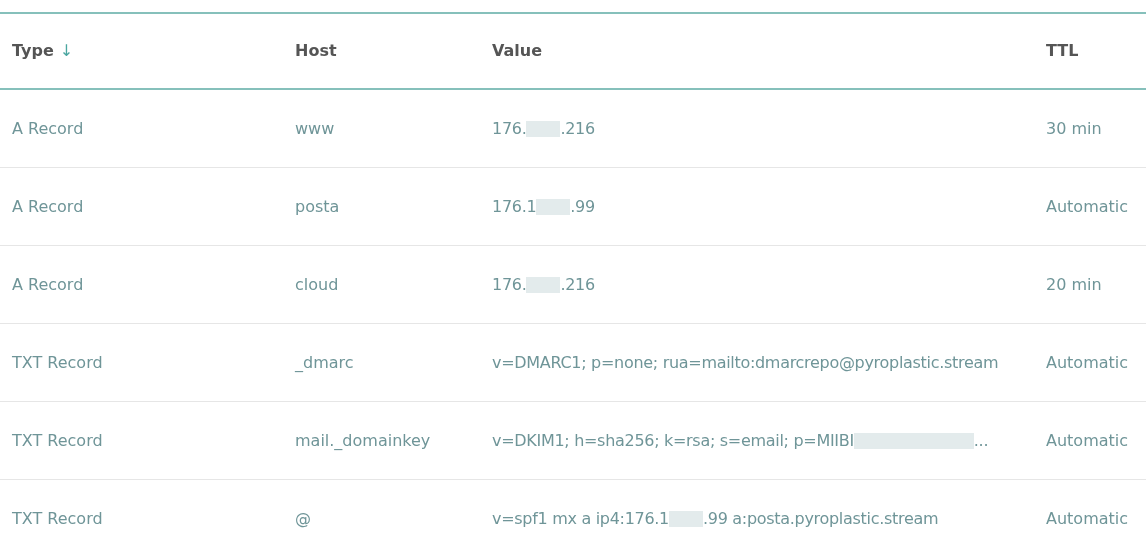 The image size is (1146, 546). Describe the element at coordinates (325, 362) in the screenshot. I see `table-cell-text: _dmarc` at that location.